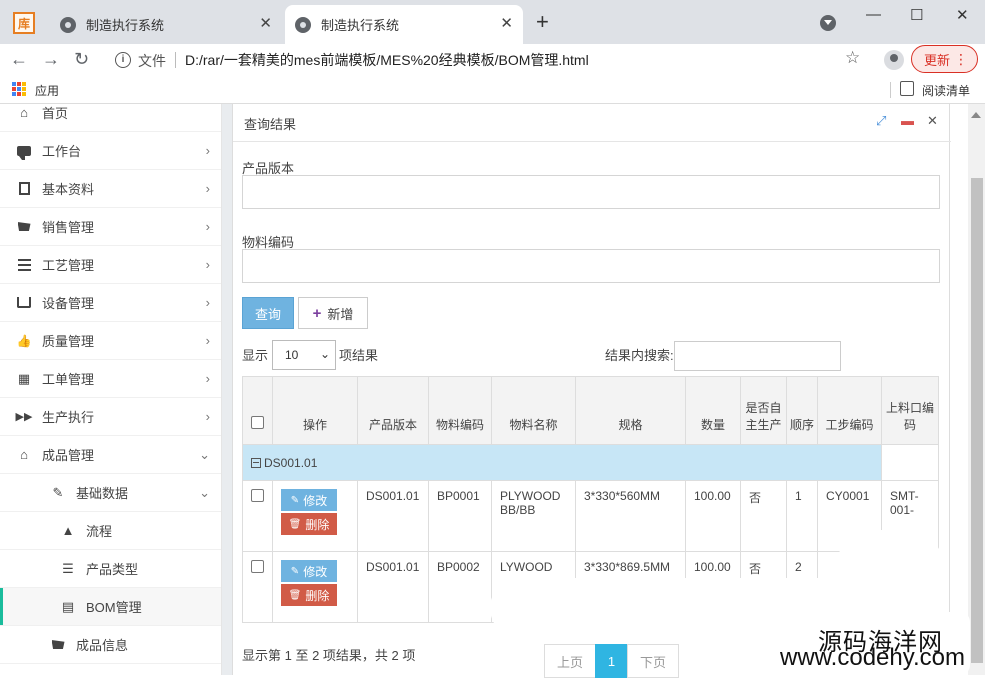  I want to click on expand-icon: ⤢, so click(881, 121).